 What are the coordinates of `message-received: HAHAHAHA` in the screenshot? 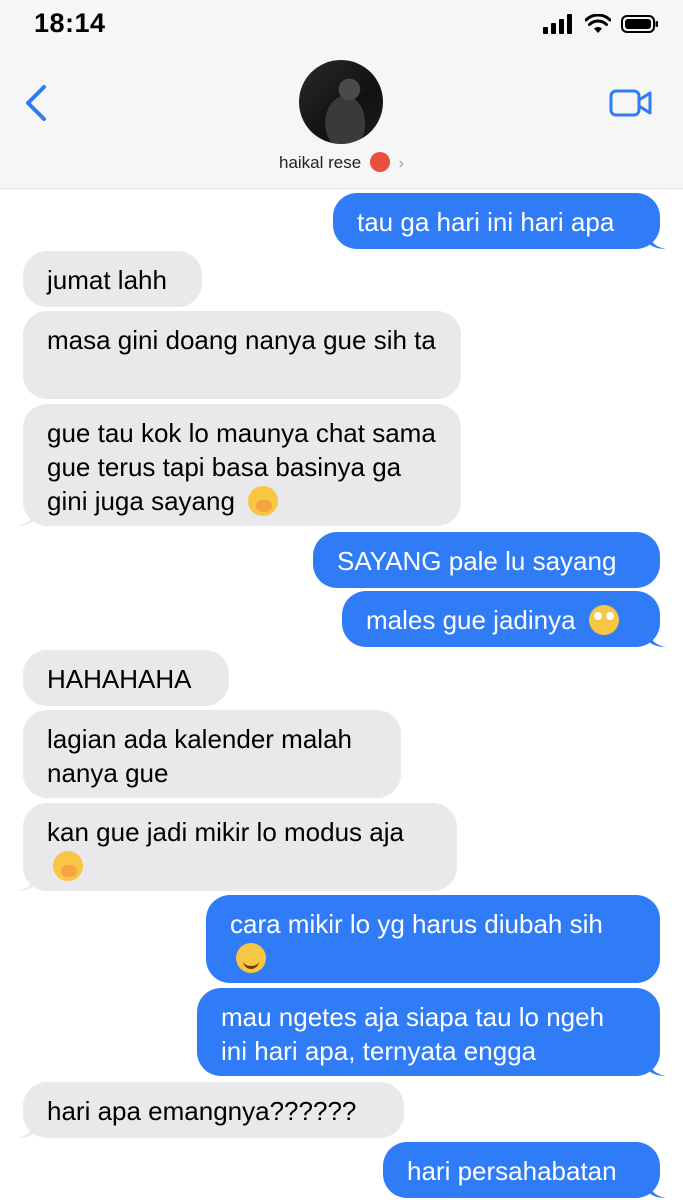 It's located at (126, 678).